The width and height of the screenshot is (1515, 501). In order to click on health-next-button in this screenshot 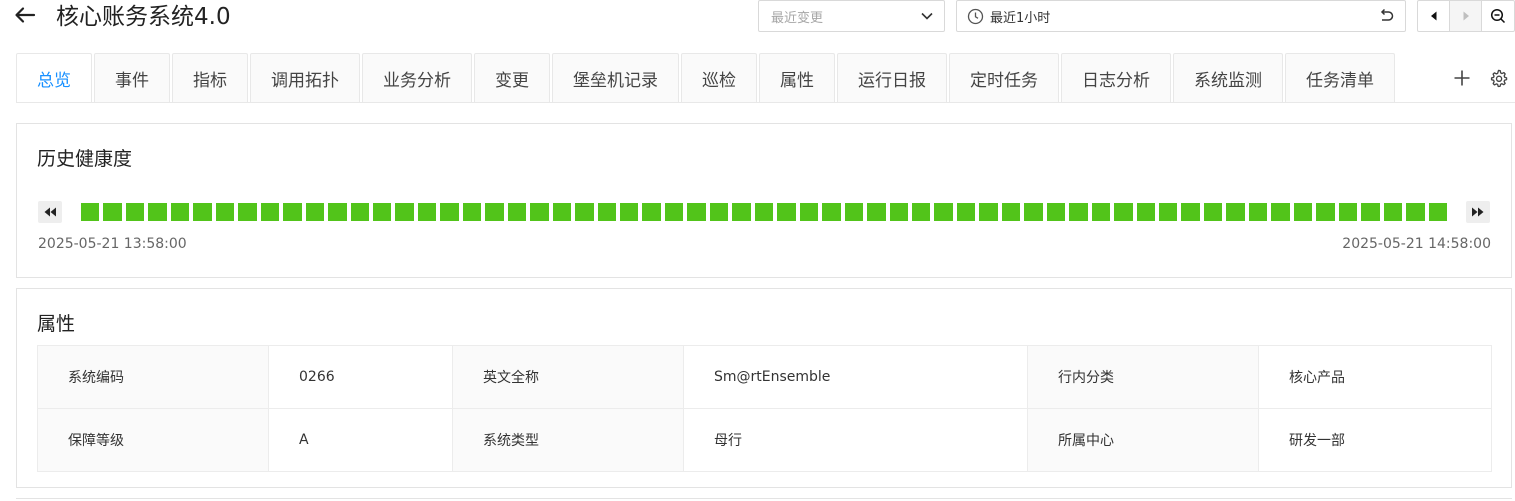, I will do `click(1478, 212)`.